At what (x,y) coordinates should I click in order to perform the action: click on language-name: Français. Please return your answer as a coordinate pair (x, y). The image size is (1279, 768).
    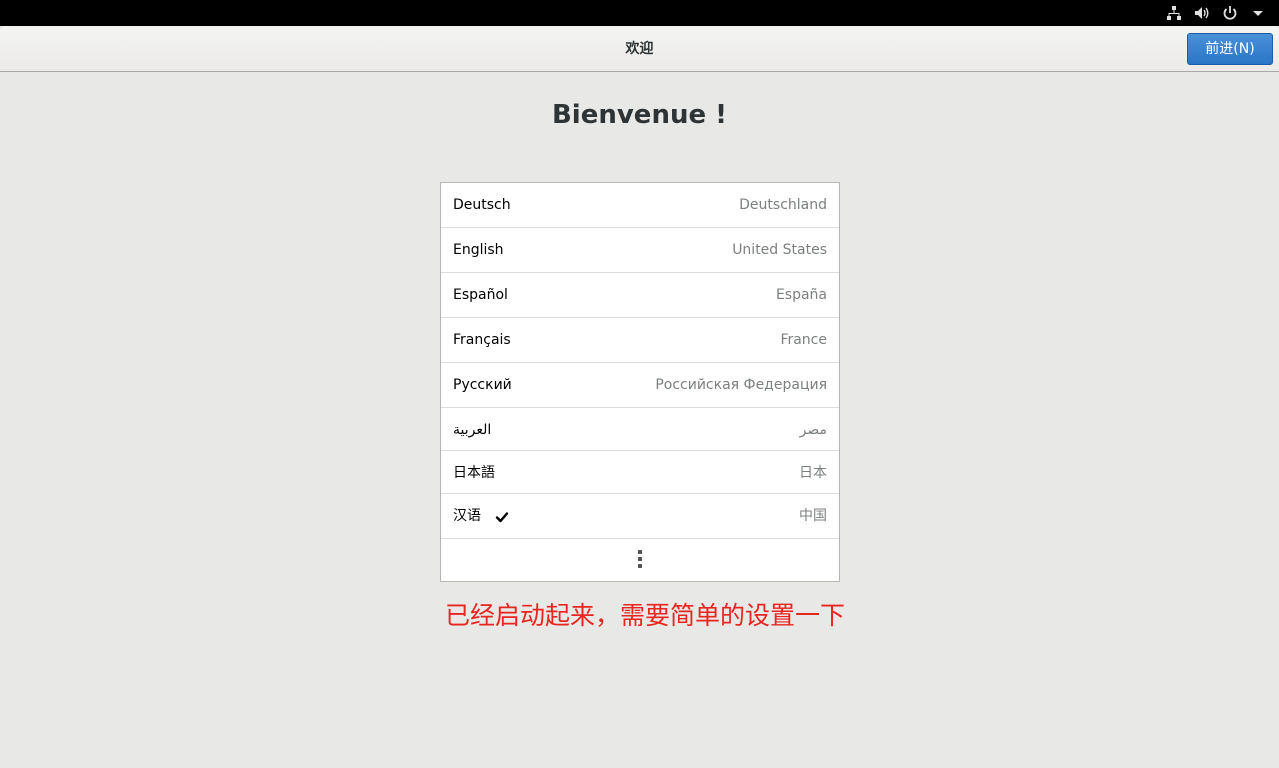
    Looking at the image, I should click on (482, 340).